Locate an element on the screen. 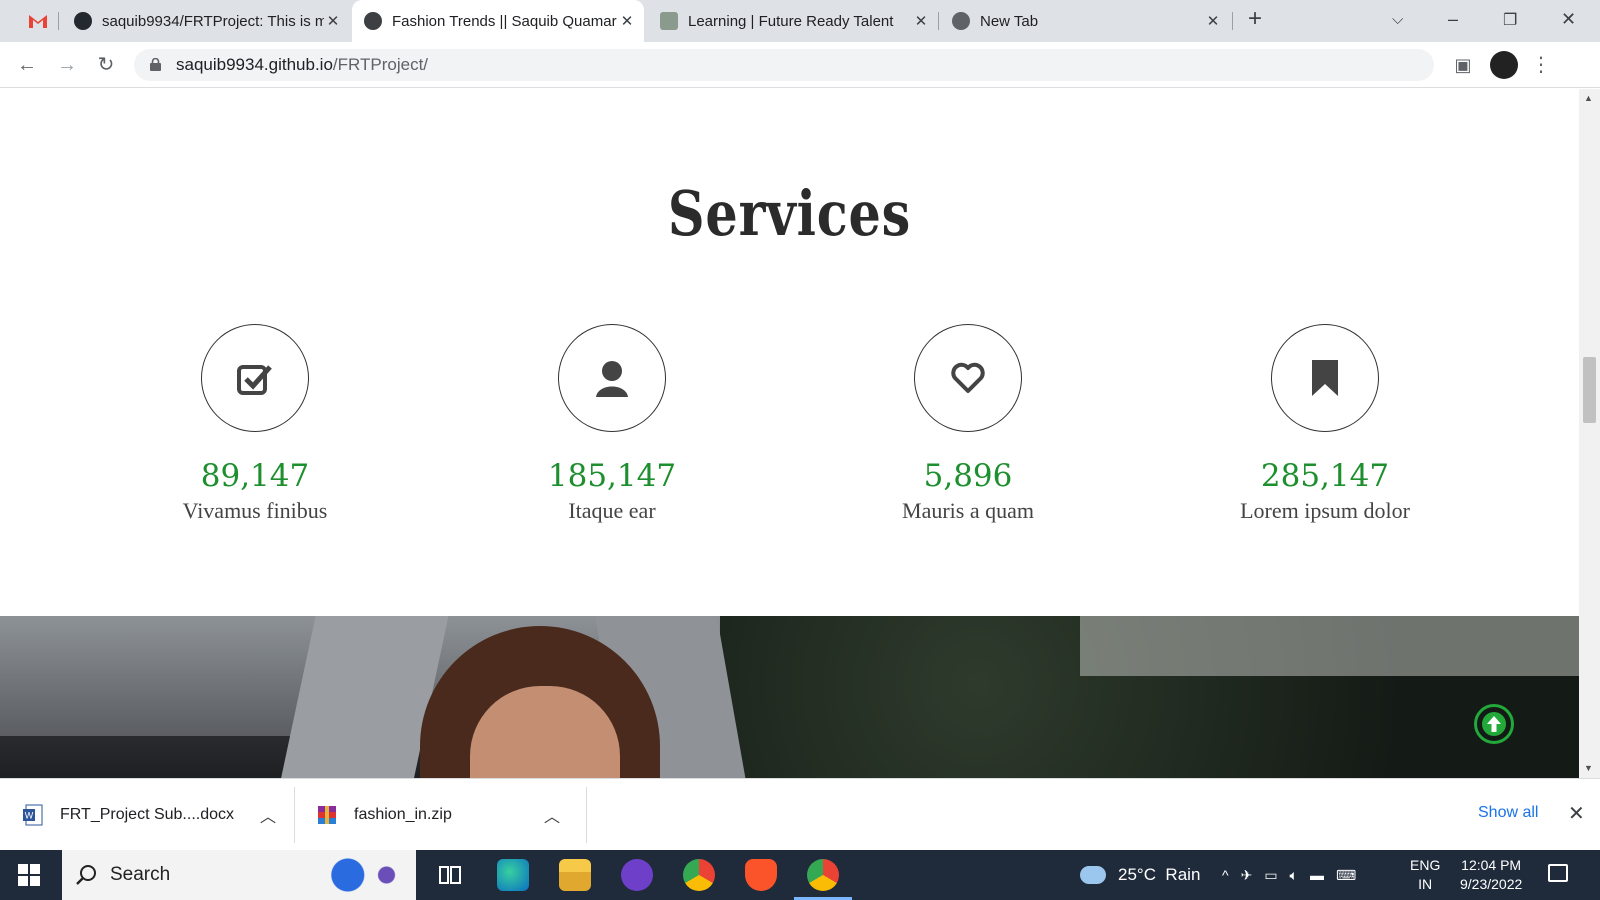 The height and width of the screenshot is (900, 1600). site-icon is located at coordinates (669, 21).